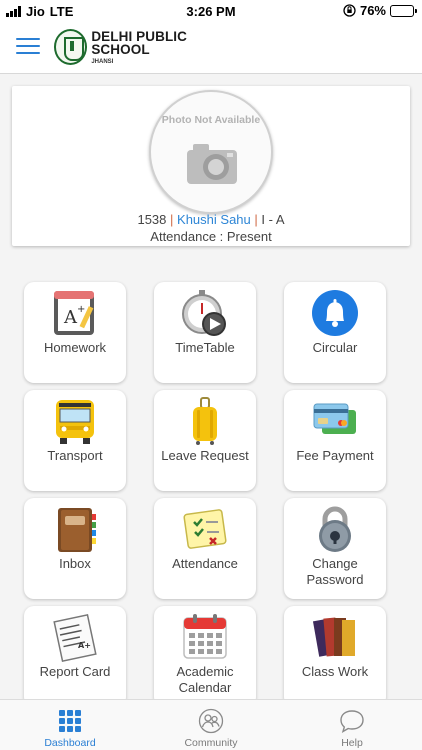  Describe the element at coordinates (335, 347) in the screenshot. I see `circular-label: Circular` at that location.